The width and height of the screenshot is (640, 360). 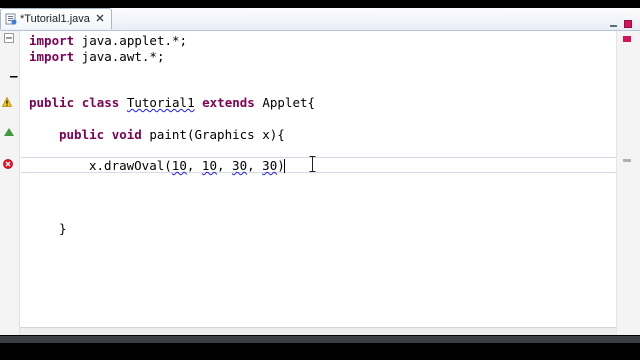 I want to click on minimize-icon, so click(x=614, y=20).